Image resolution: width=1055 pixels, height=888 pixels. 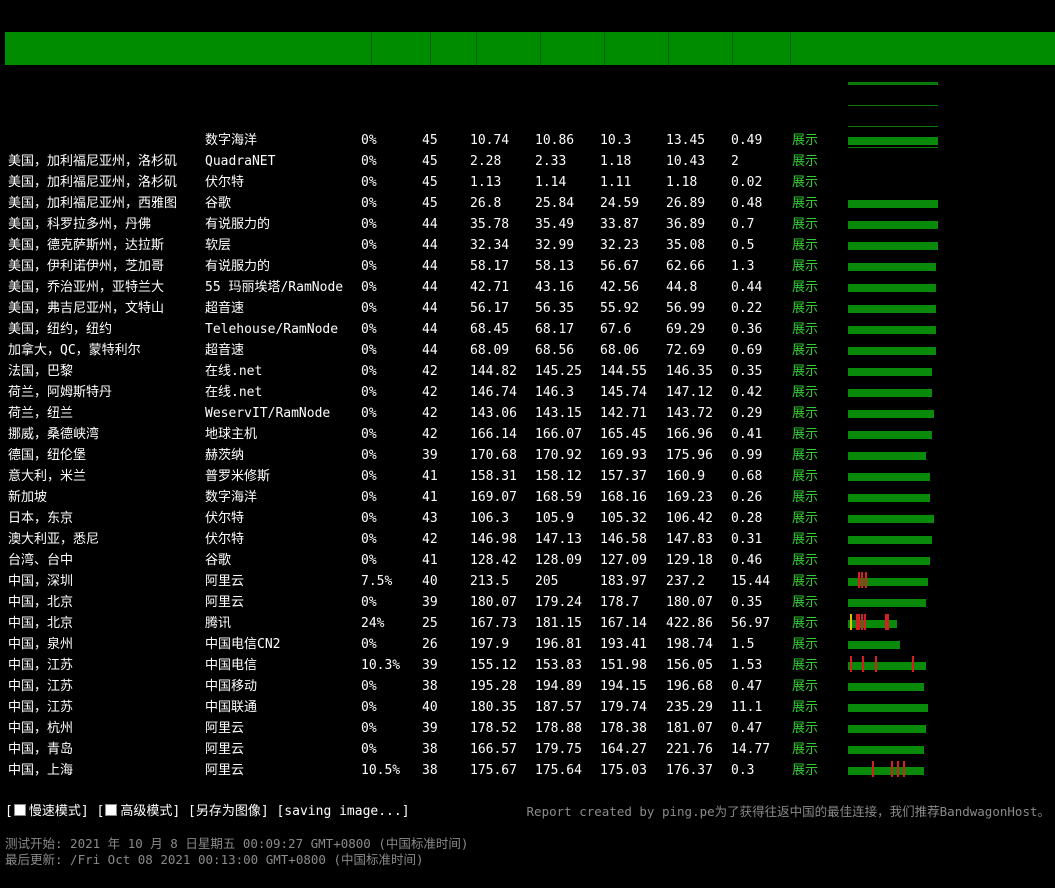 What do you see at coordinates (623, 413) in the screenshot?
I see `best-cell: 142.71` at bounding box center [623, 413].